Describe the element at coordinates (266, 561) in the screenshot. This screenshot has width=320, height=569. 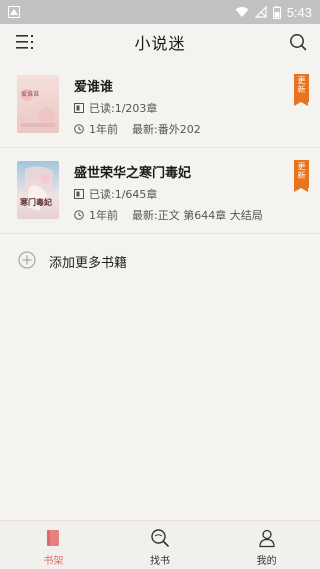
I see `nav-label: 我的` at that location.